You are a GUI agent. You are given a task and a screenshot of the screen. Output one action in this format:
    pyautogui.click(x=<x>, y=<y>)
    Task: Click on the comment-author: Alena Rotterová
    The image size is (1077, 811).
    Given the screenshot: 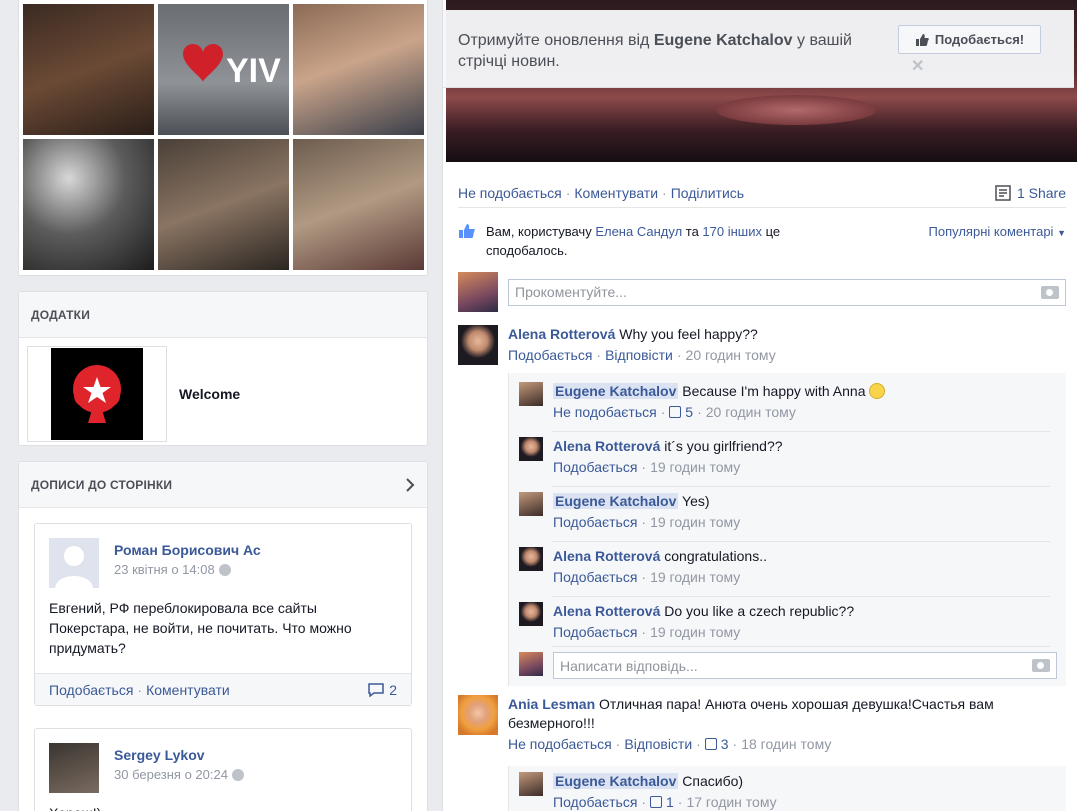 What is the action you would take?
    pyautogui.click(x=561, y=334)
    